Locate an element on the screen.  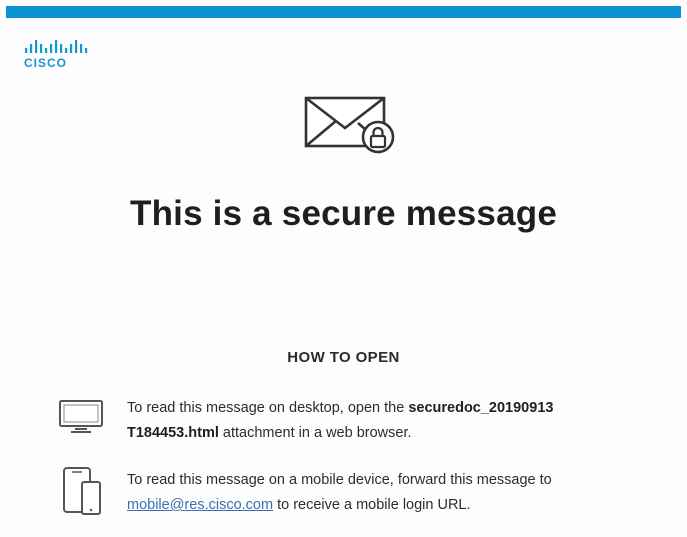
mobile-email-link: mobile@res.cisco.com is located at coordinates (200, 505).